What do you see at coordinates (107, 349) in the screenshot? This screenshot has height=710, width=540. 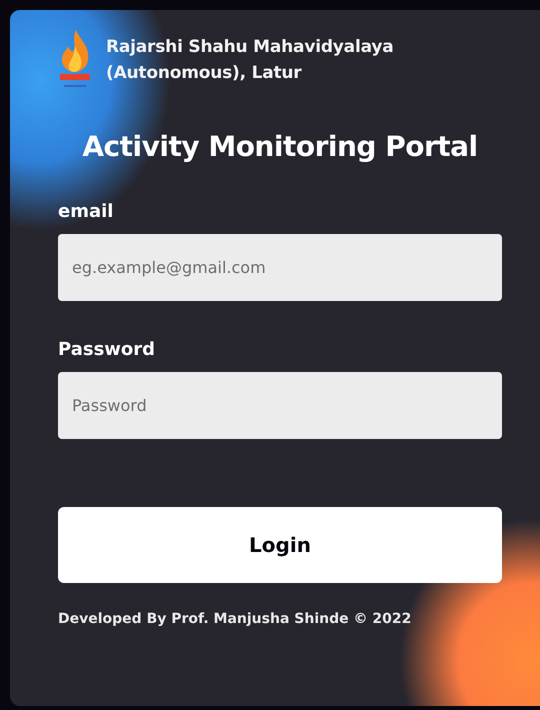 I see `field-label: Password` at bounding box center [107, 349].